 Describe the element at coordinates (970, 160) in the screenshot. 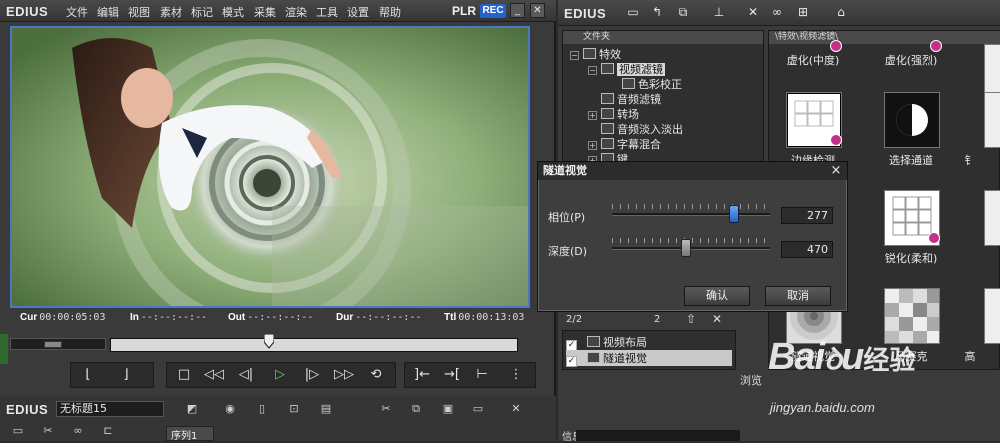

I see `fx-label-partial: 钅` at that location.